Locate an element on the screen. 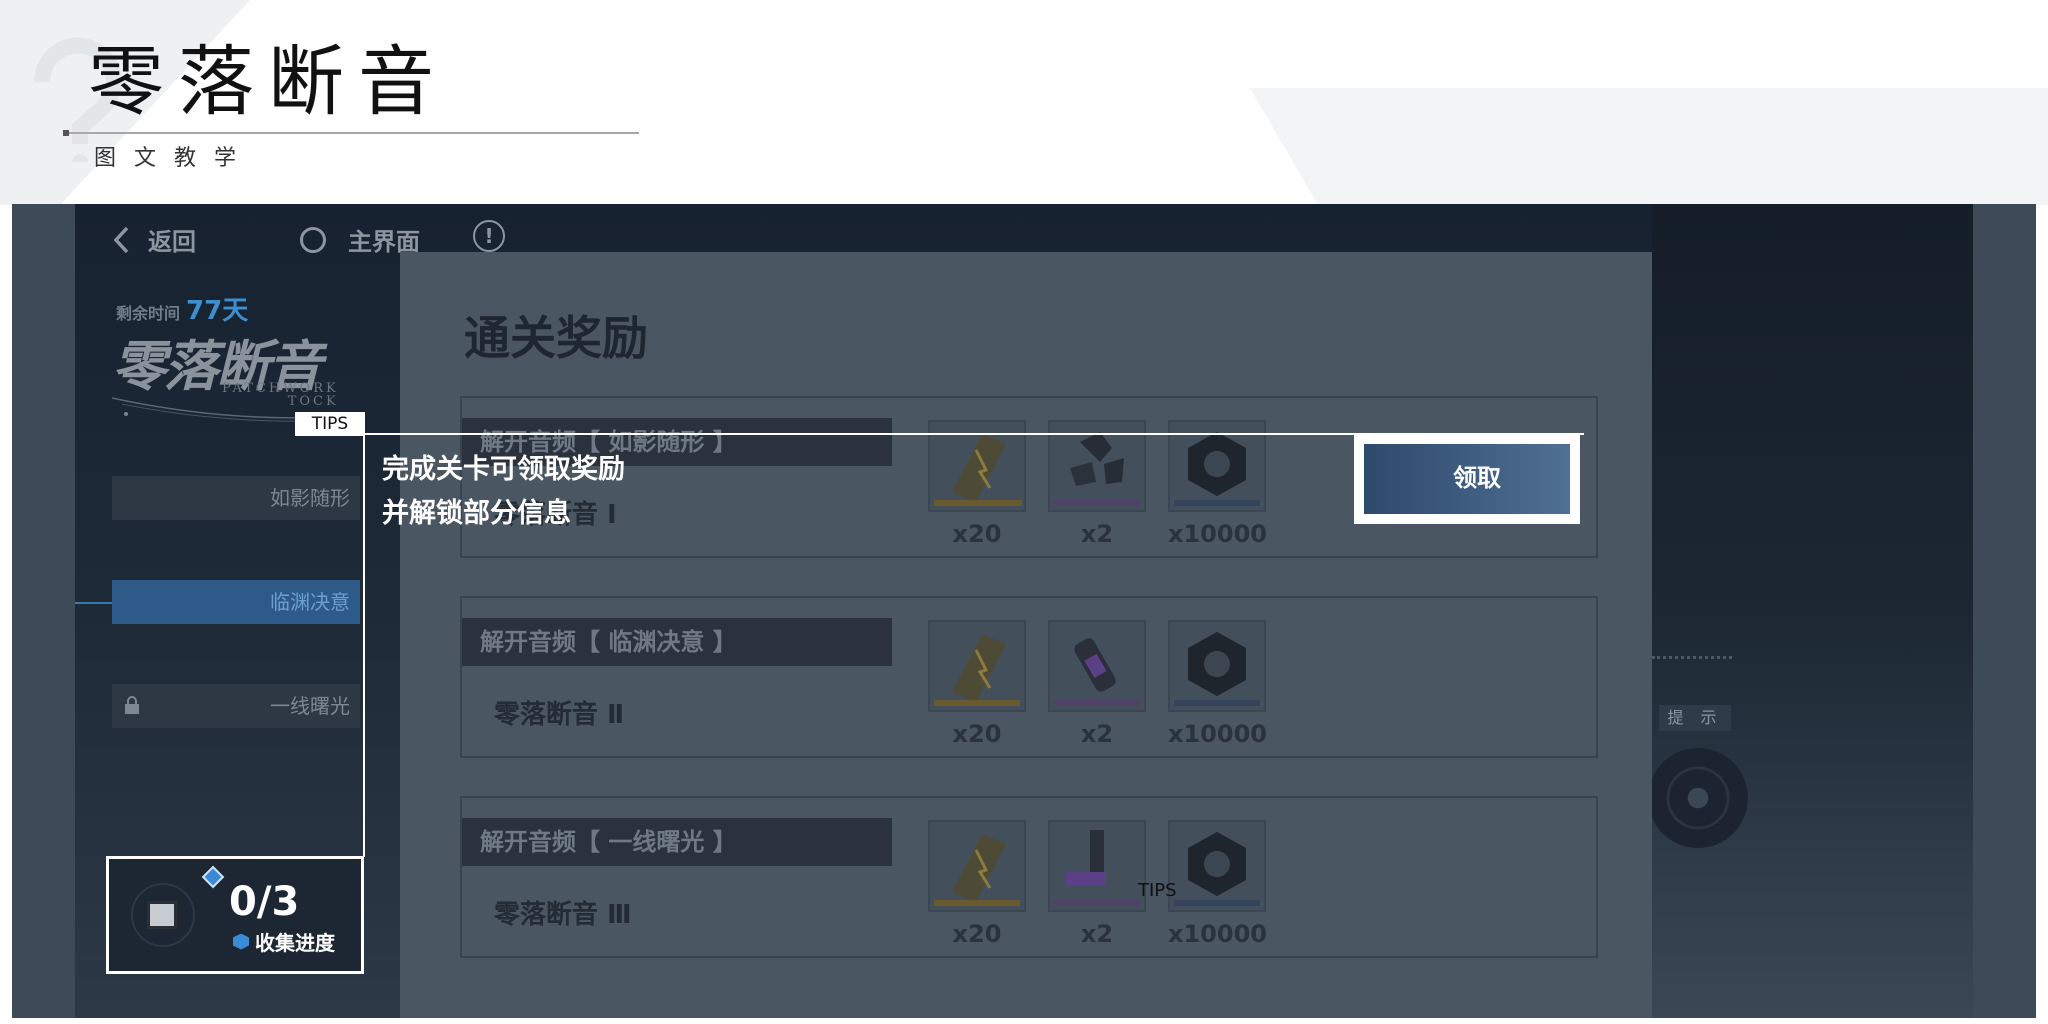  lock-icon is located at coordinates (132, 705).